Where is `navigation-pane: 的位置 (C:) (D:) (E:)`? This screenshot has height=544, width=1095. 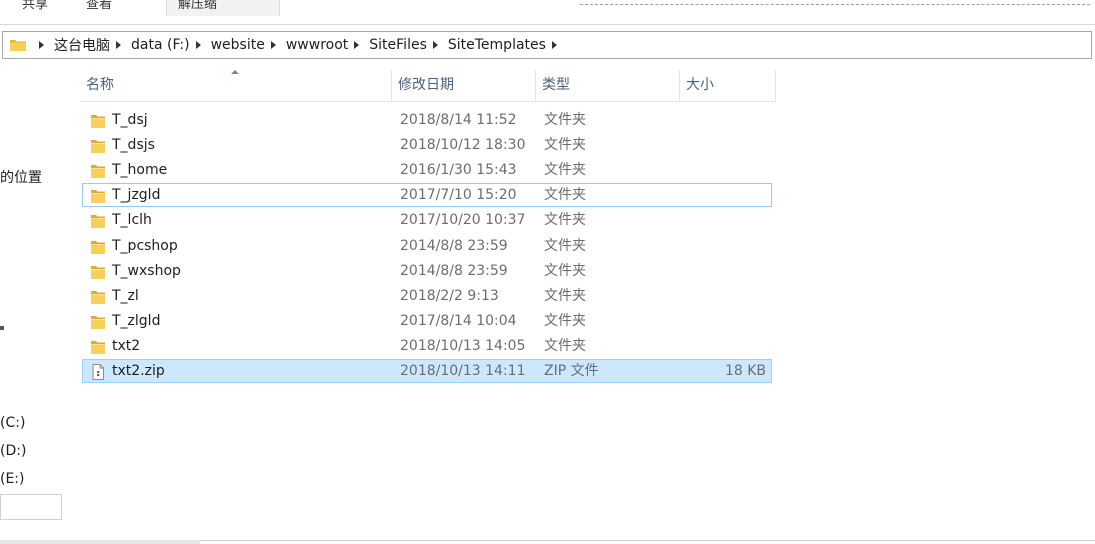
navigation-pane: 的位置 (C:) (D:) (E:) is located at coordinates (35, 302).